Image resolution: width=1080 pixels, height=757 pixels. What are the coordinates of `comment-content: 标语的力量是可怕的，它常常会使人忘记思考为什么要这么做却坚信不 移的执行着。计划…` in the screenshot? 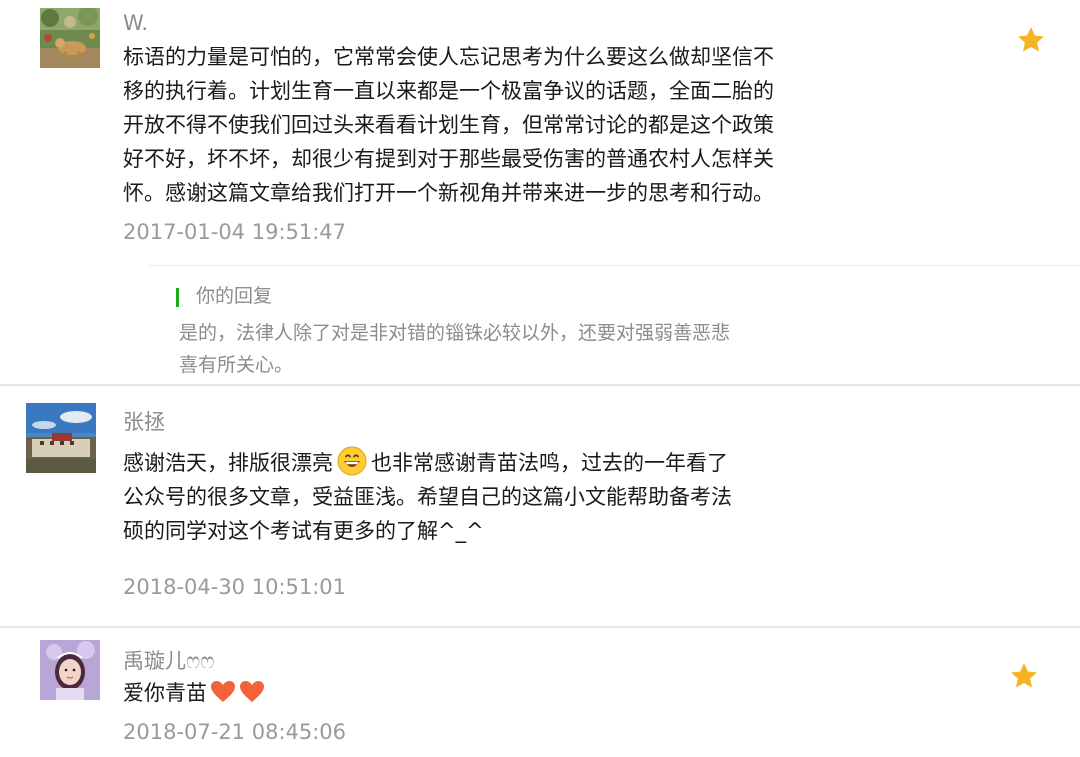 It's located at (448, 125).